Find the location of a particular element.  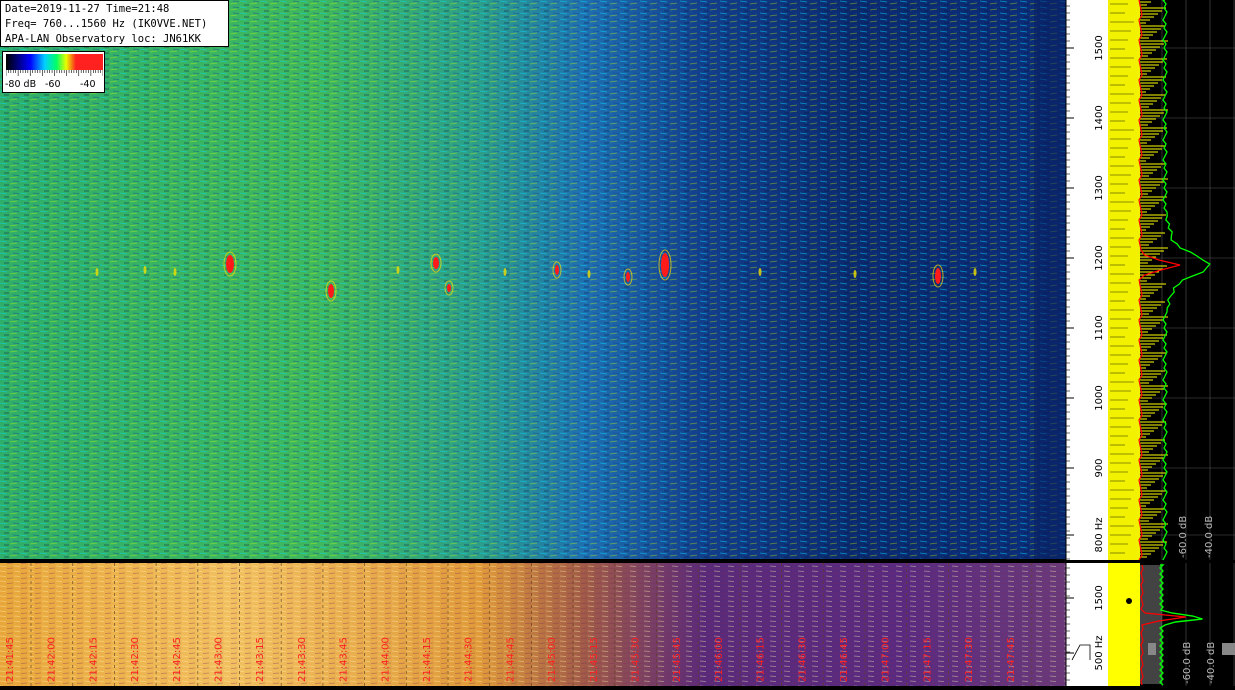

waterfall-separator is located at coordinates (533, 561).